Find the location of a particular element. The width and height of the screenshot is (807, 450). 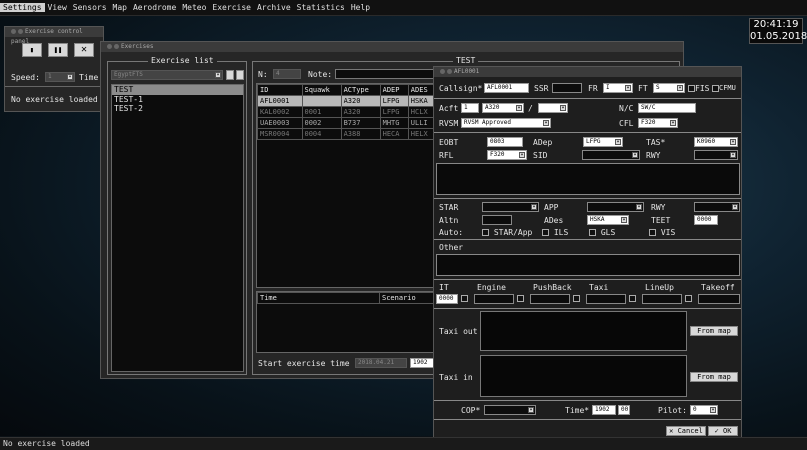

table-row: AFL0001 A320 LFPG HSKA is located at coordinates (347, 101).